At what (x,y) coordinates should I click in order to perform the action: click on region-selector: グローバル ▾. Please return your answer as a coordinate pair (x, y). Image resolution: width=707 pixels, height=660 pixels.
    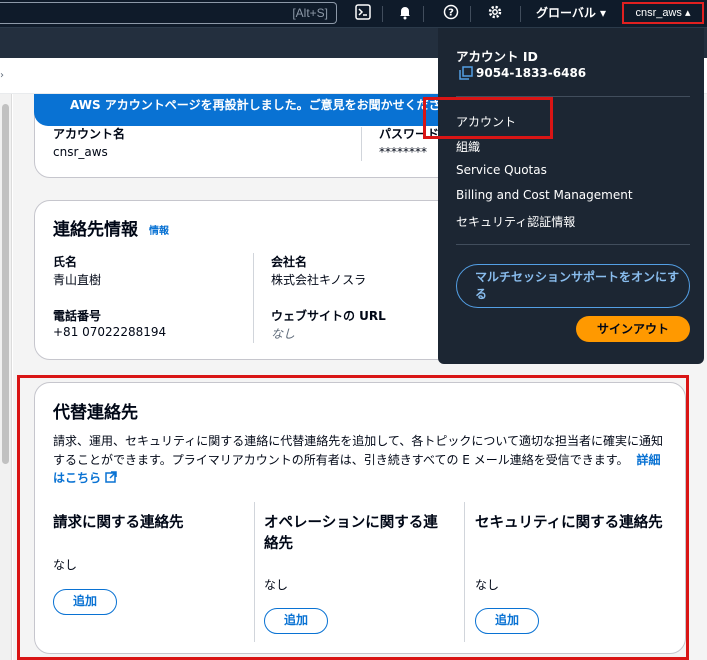
    Looking at the image, I should click on (571, 13).